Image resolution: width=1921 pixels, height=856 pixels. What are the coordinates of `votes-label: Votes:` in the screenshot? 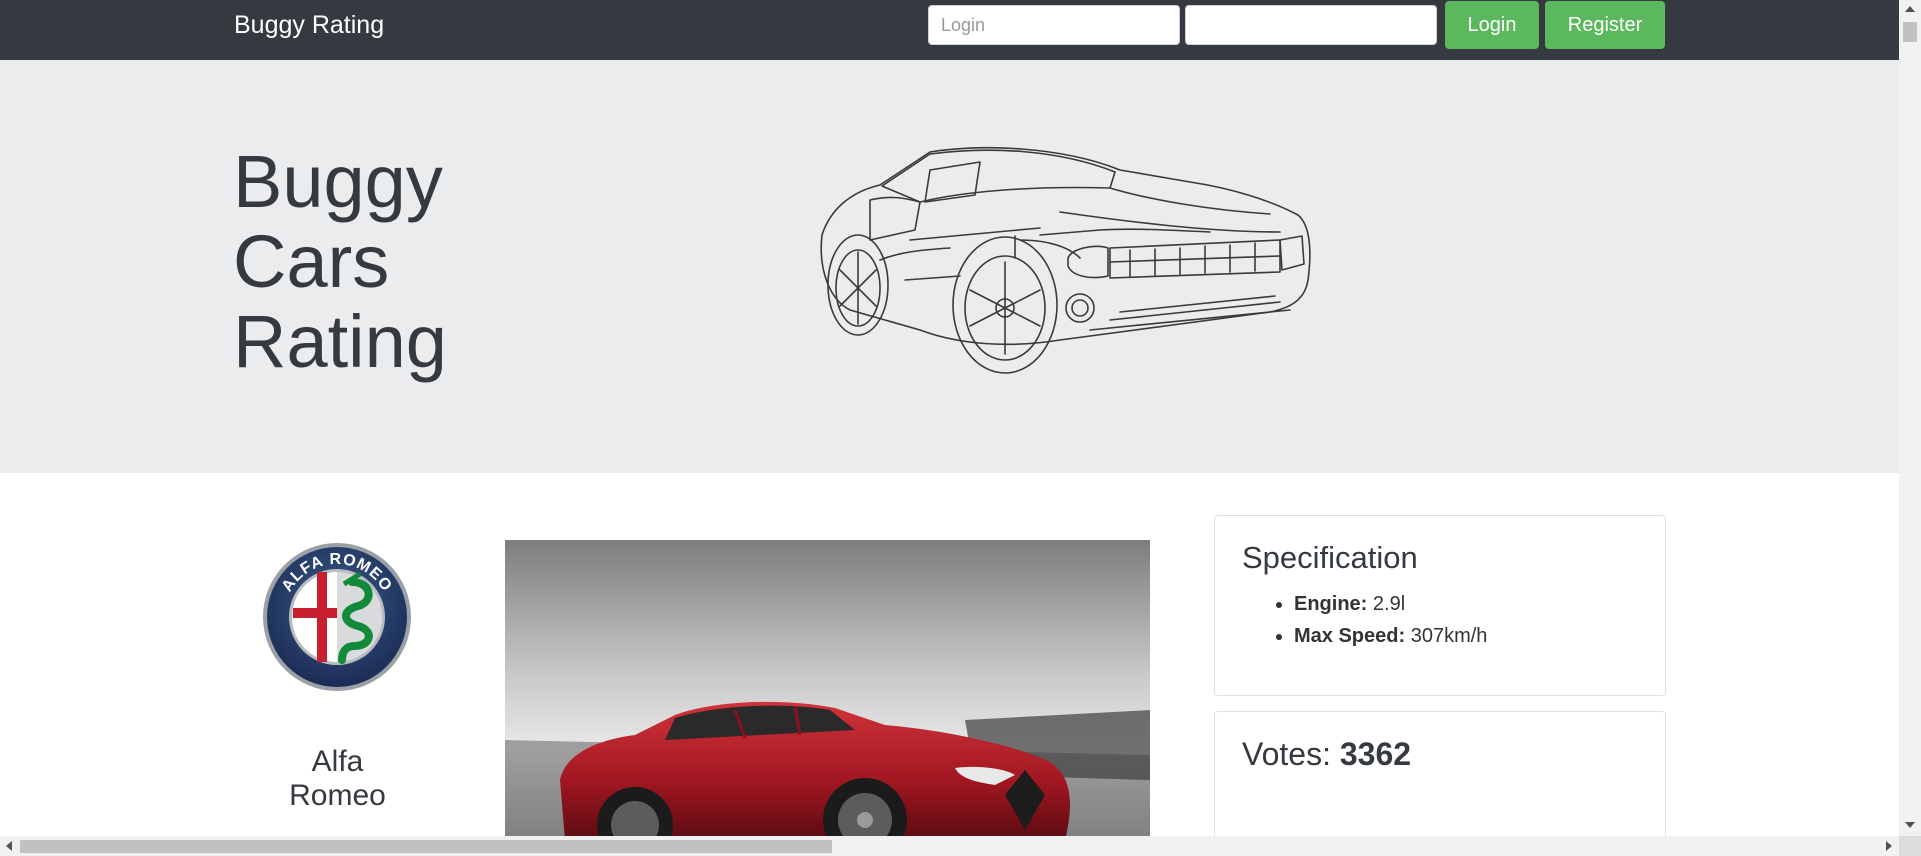 It's located at (1286, 754).